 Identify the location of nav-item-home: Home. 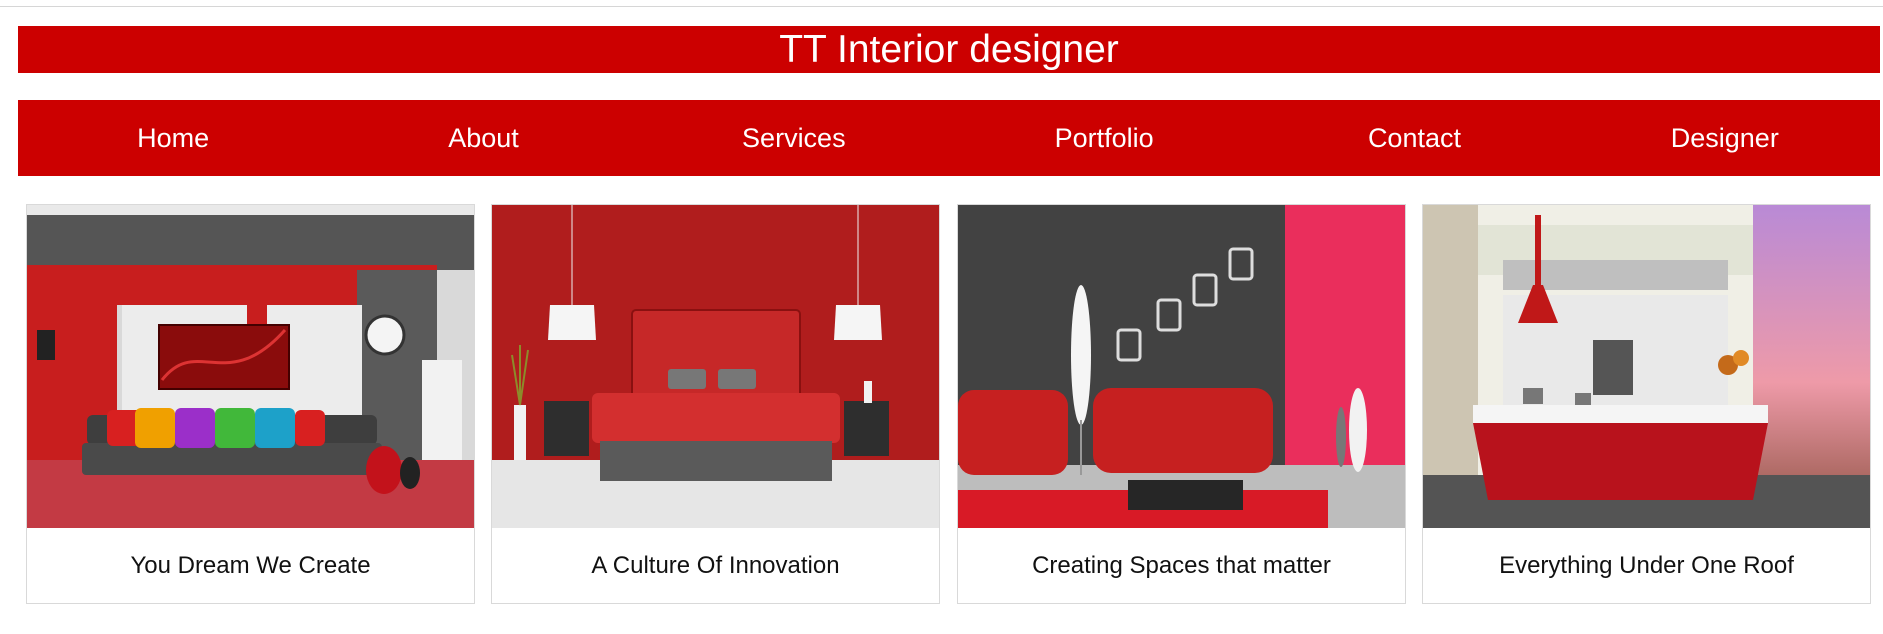
(173, 138).